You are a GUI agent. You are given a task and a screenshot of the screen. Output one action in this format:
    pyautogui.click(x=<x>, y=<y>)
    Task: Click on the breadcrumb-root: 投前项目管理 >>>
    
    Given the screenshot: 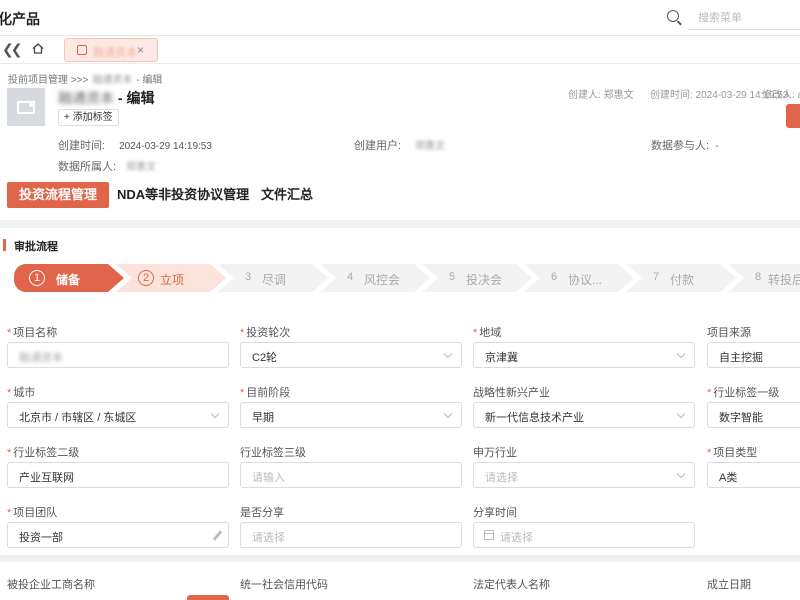 What is the action you would take?
    pyautogui.click(x=48, y=80)
    